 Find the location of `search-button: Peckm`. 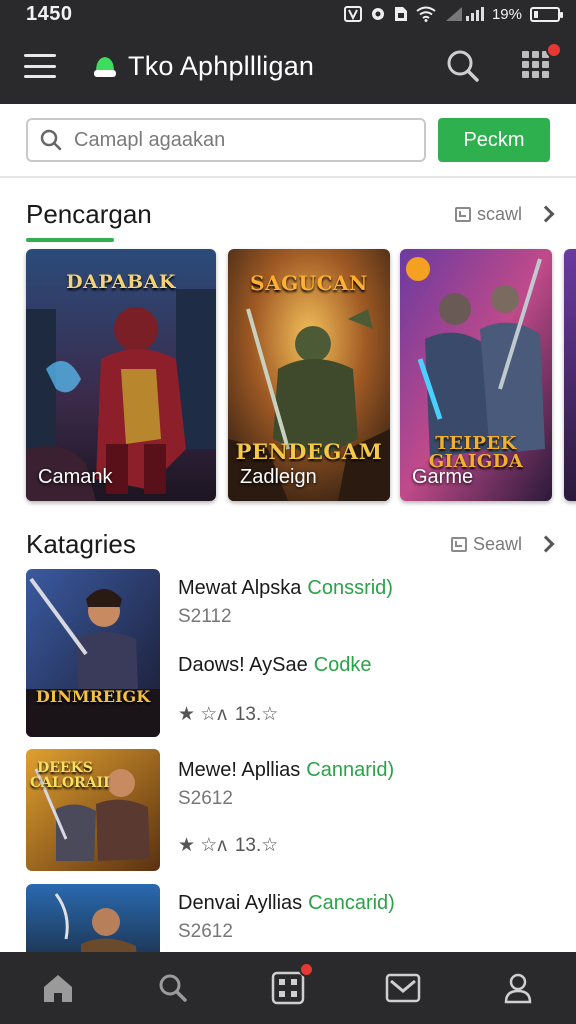

search-button: Peckm is located at coordinates (494, 140).